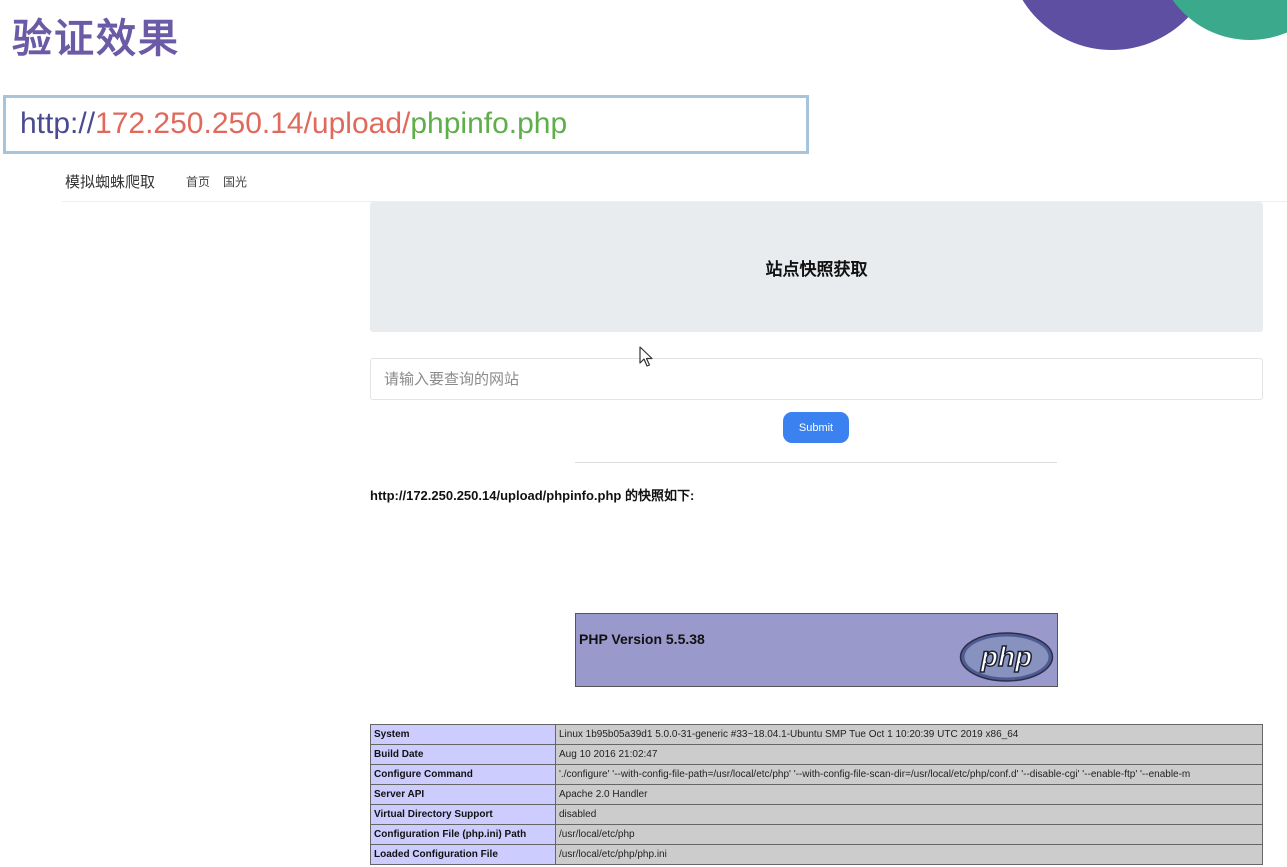  I want to click on jumbotron-title: 站点快照获取, so click(816, 270).